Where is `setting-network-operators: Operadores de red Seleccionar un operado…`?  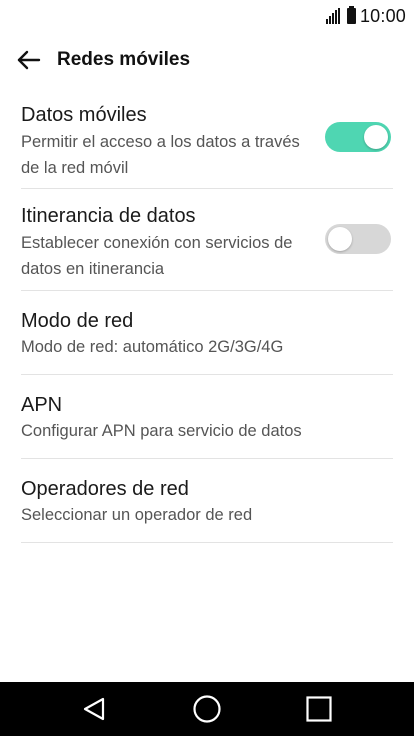
setting-network-operators: Operadores de red Seleccionar un operado… is located at coordinates (207, 501).